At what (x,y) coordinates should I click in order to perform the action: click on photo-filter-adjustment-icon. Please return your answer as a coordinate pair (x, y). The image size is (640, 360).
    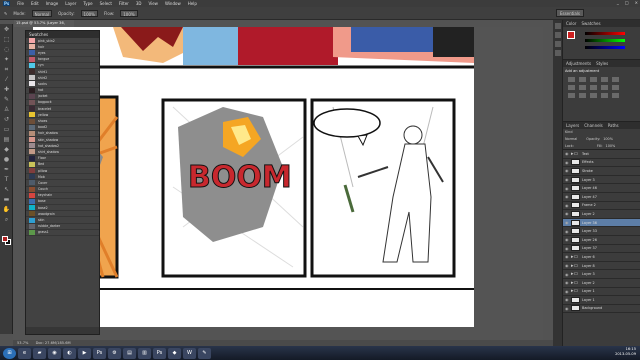
    Looking at the image, I should click on (604, 87).